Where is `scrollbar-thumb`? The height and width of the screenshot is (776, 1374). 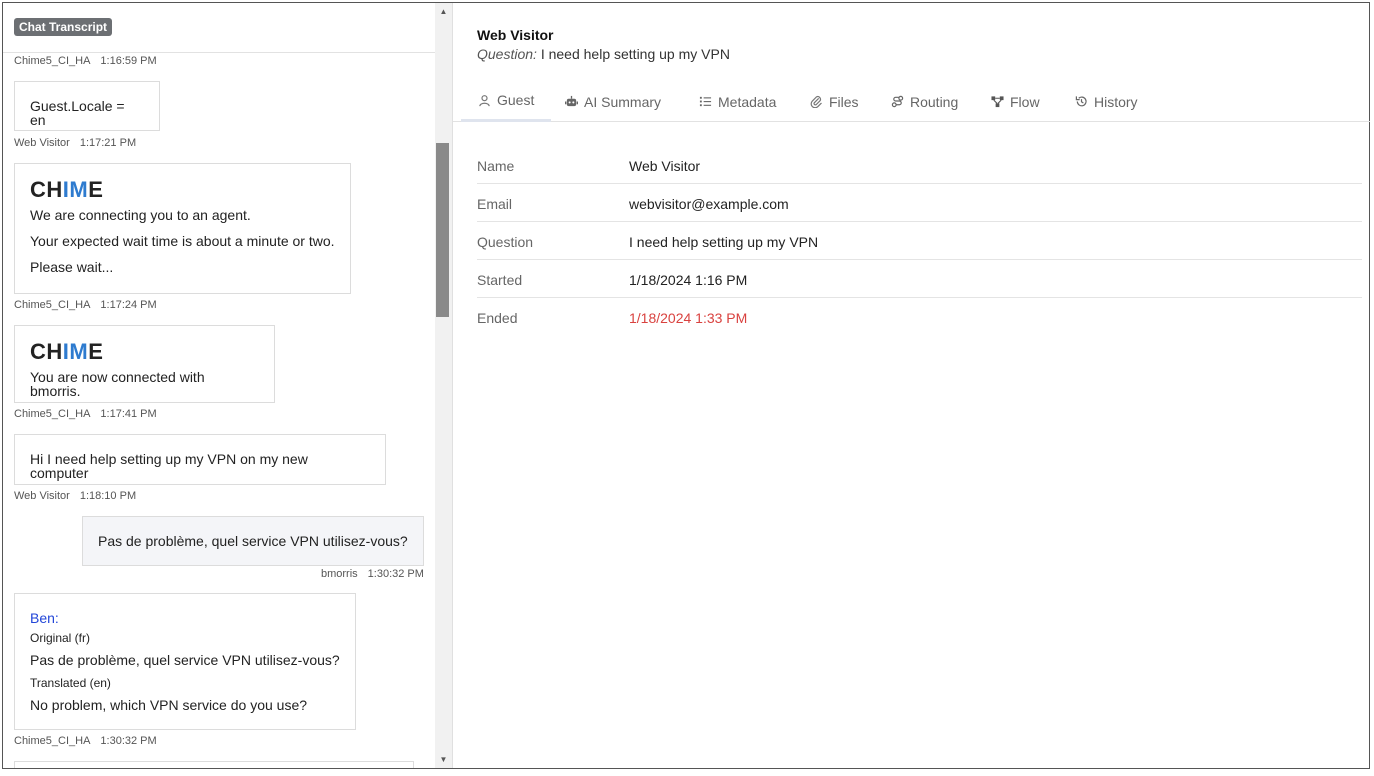 scrollbar-thumb is located at coordinates (442, 230).